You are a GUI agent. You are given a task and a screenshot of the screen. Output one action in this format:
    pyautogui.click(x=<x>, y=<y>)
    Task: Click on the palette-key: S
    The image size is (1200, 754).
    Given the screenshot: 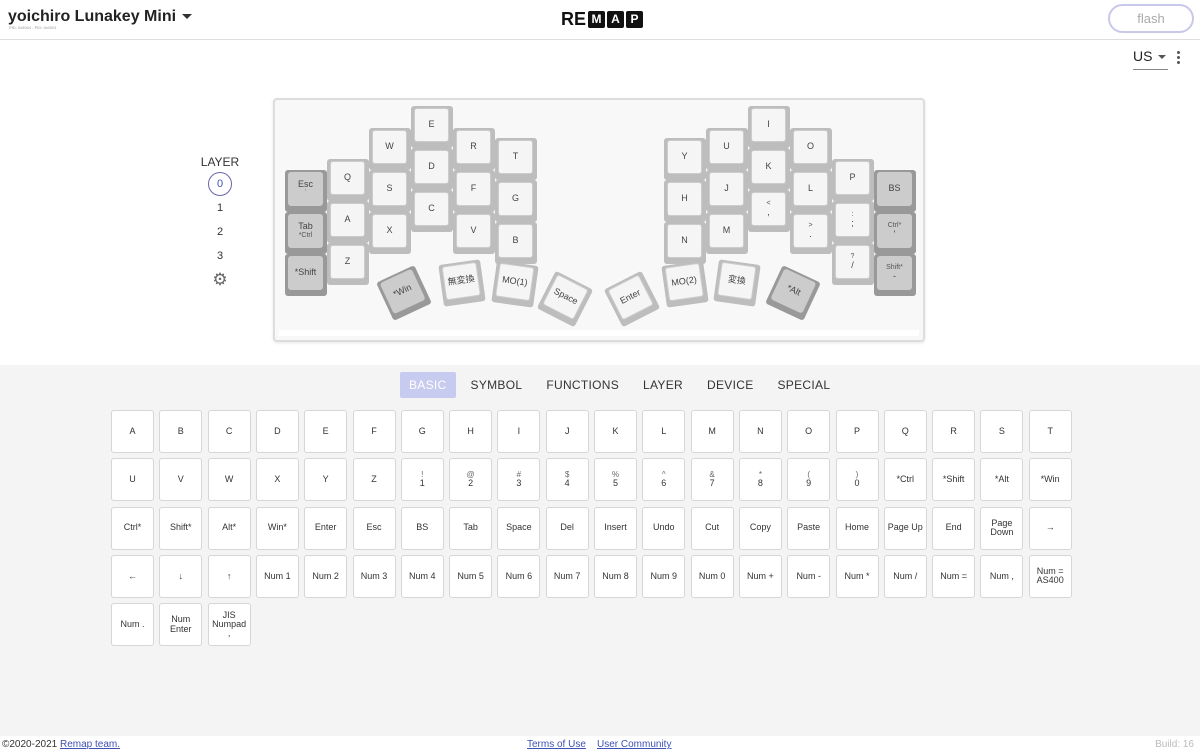 What is the action you would take?
    pyautogui.click(x=1002, y=431)
    